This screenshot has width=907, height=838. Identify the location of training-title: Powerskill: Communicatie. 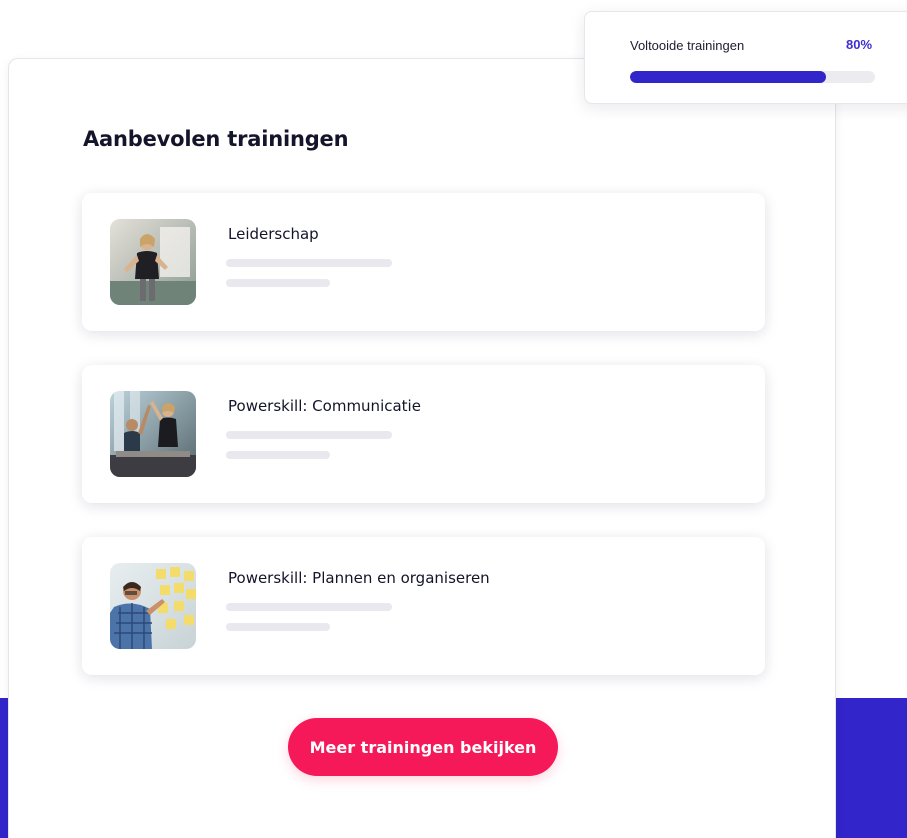
(324, 406).